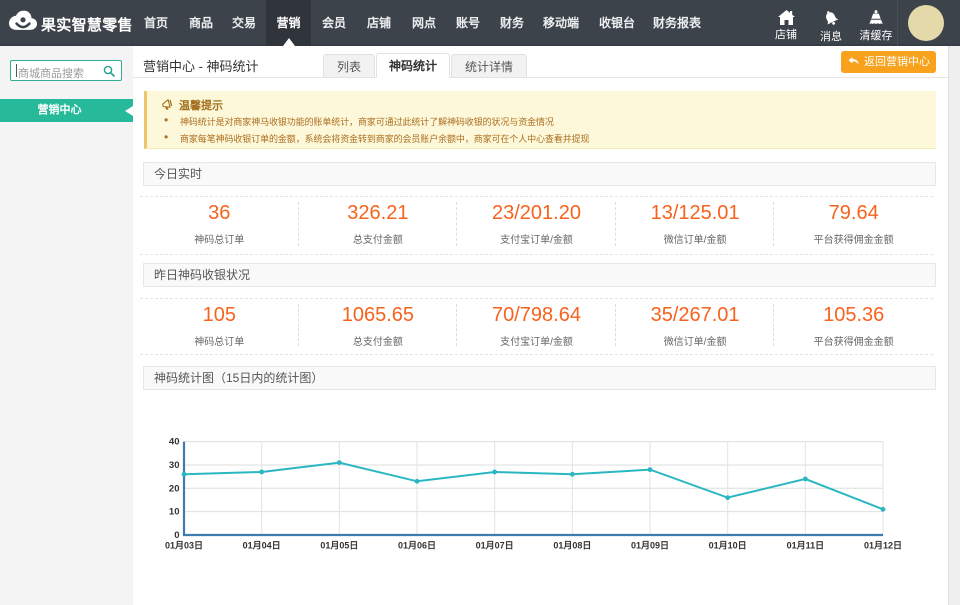 The height and width of the screenshot is (605, 960). What do you see at coordinates (806, 546) in the screenshot?
I see `svg-text: 01月11日` at bounding box center [806, 546].